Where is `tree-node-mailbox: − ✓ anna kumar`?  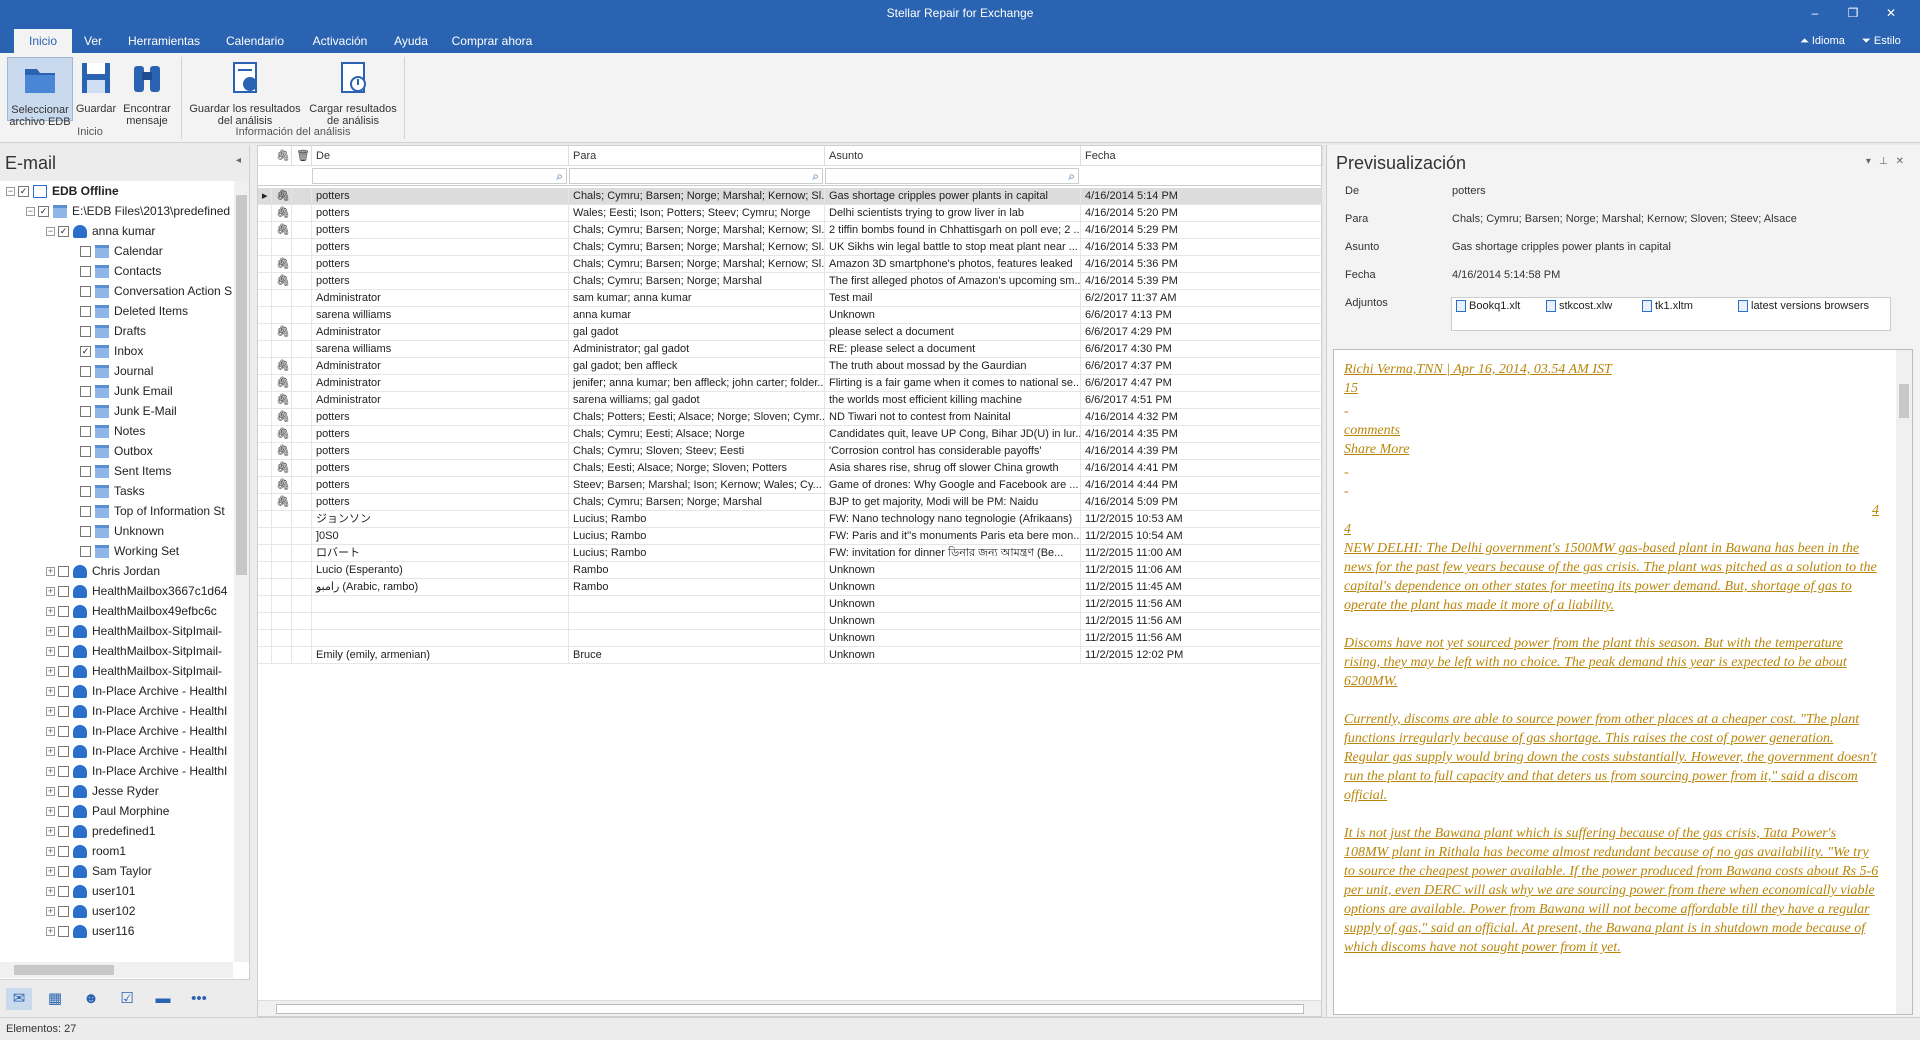 tree-node-mailbox: − ✓ anna kumar is located at coordinates (100, 231).